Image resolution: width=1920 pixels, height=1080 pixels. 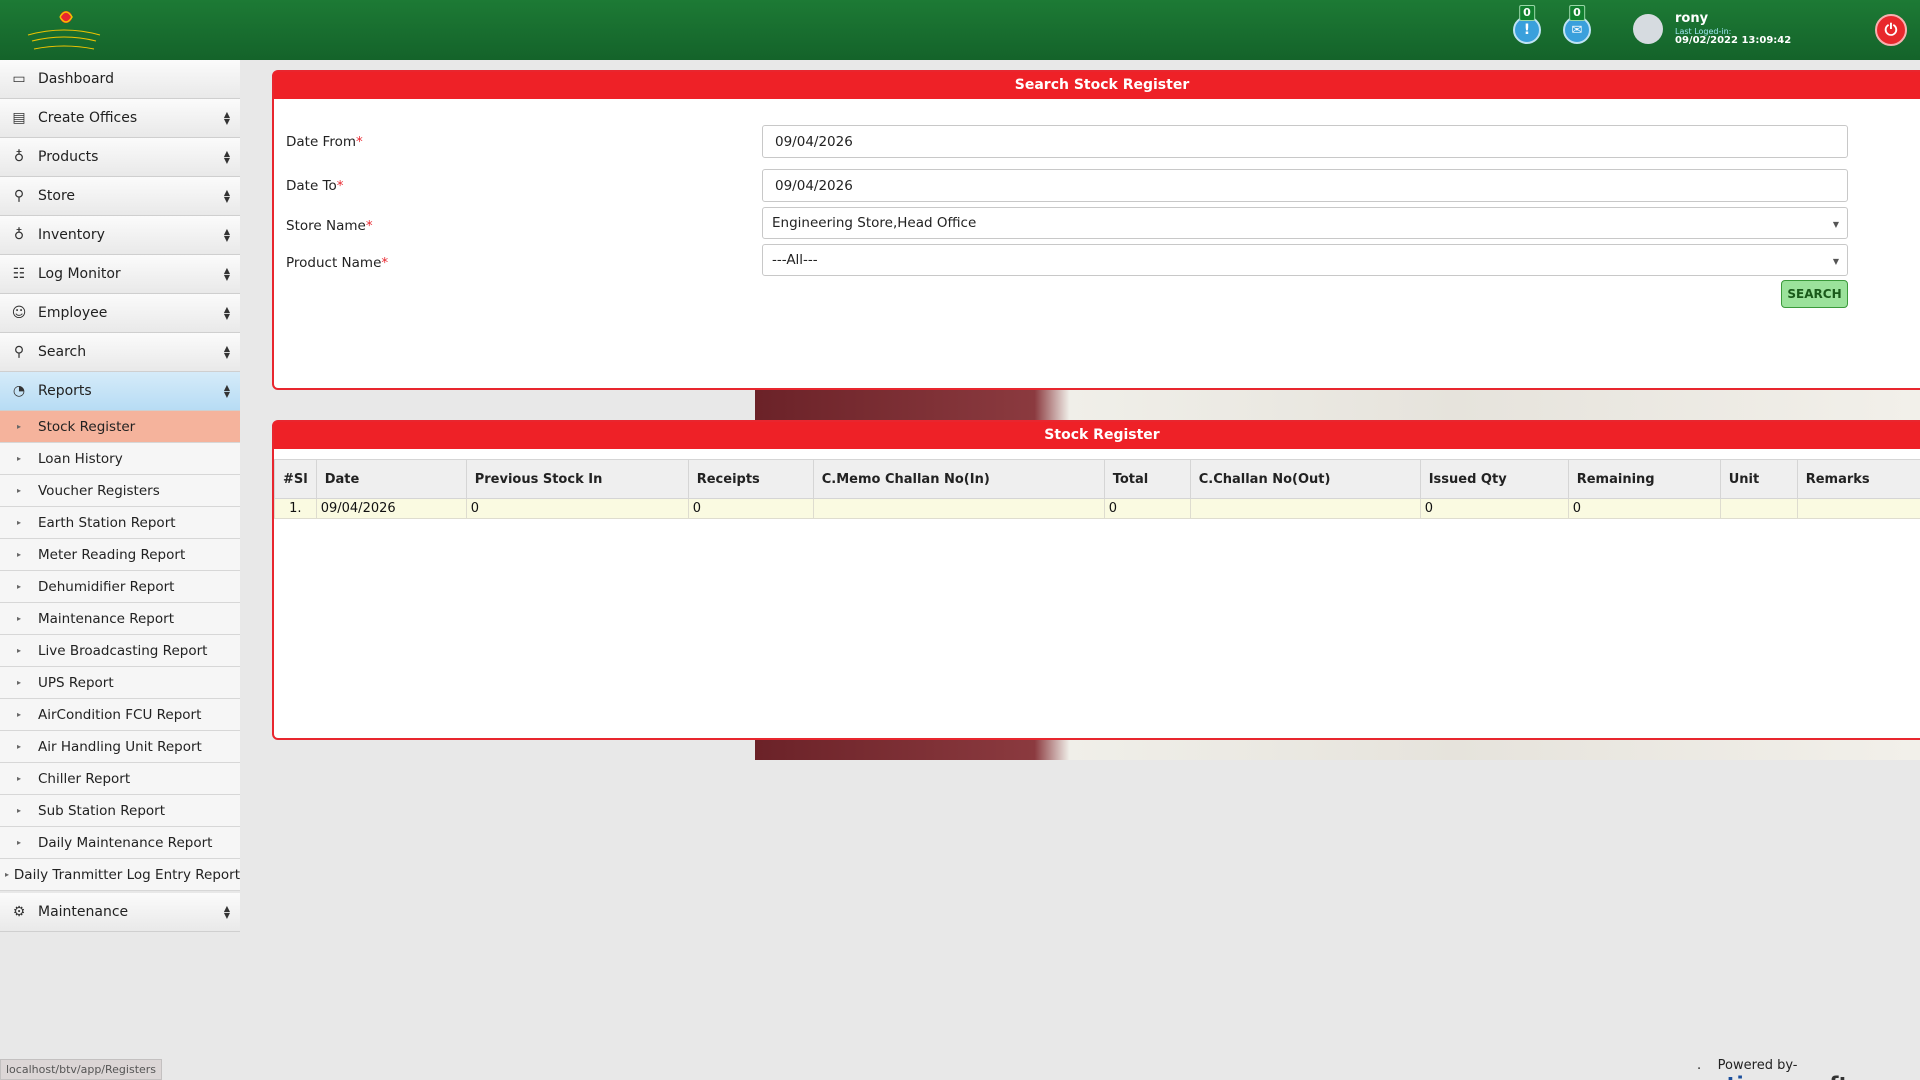 What do you see at coordinates (120, 912) in the screenshot?
I see `sidebar-item-maintenance: ⚙ Maintenance ▲ ▼` at bounding box center [120, 912].